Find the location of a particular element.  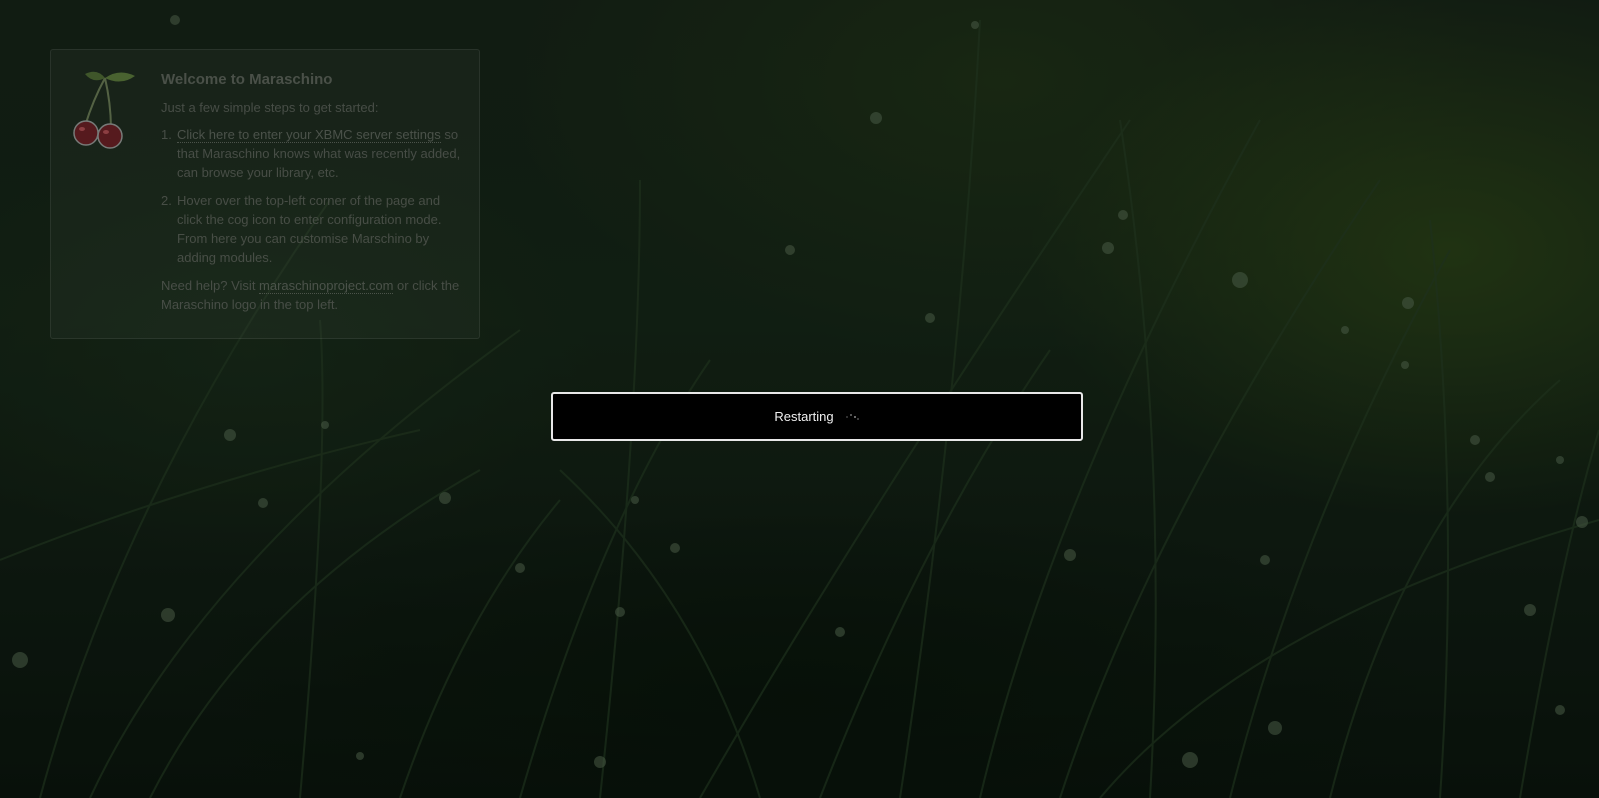

help-prefix: Need help? Visit is located at coordinates (210, 285).